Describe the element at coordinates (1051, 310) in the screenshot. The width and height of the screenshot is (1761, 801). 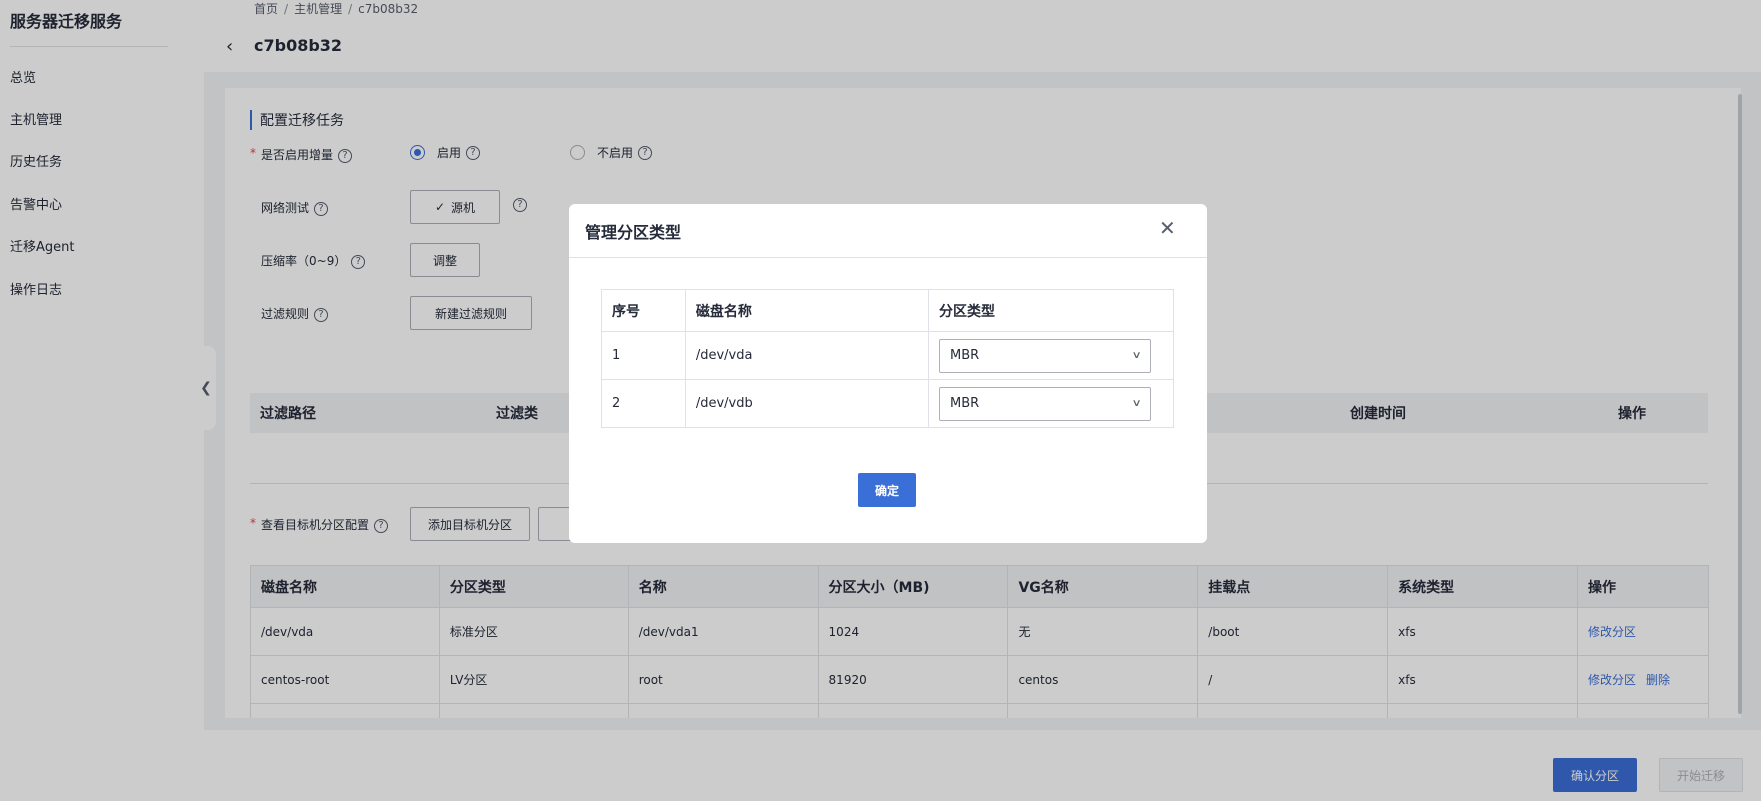
I see `col-partition-type: 分区类型` at that location.